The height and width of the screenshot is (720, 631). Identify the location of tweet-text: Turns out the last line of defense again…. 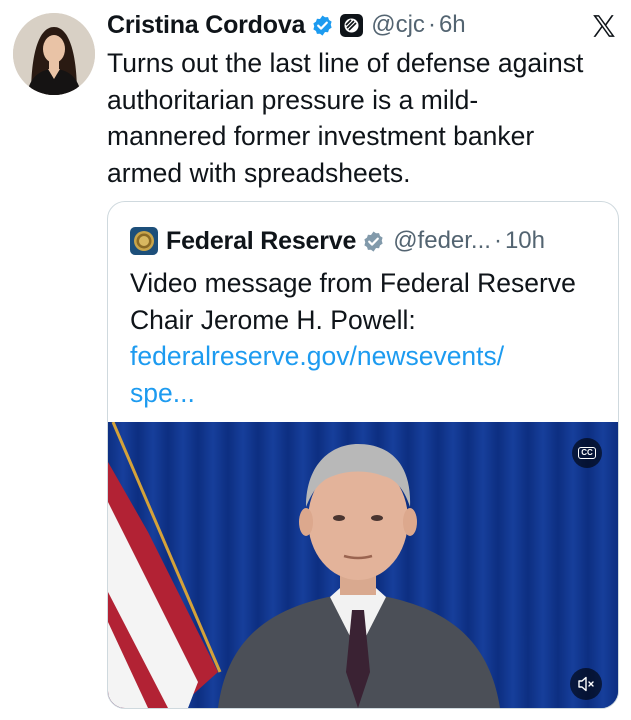
(345, 118).